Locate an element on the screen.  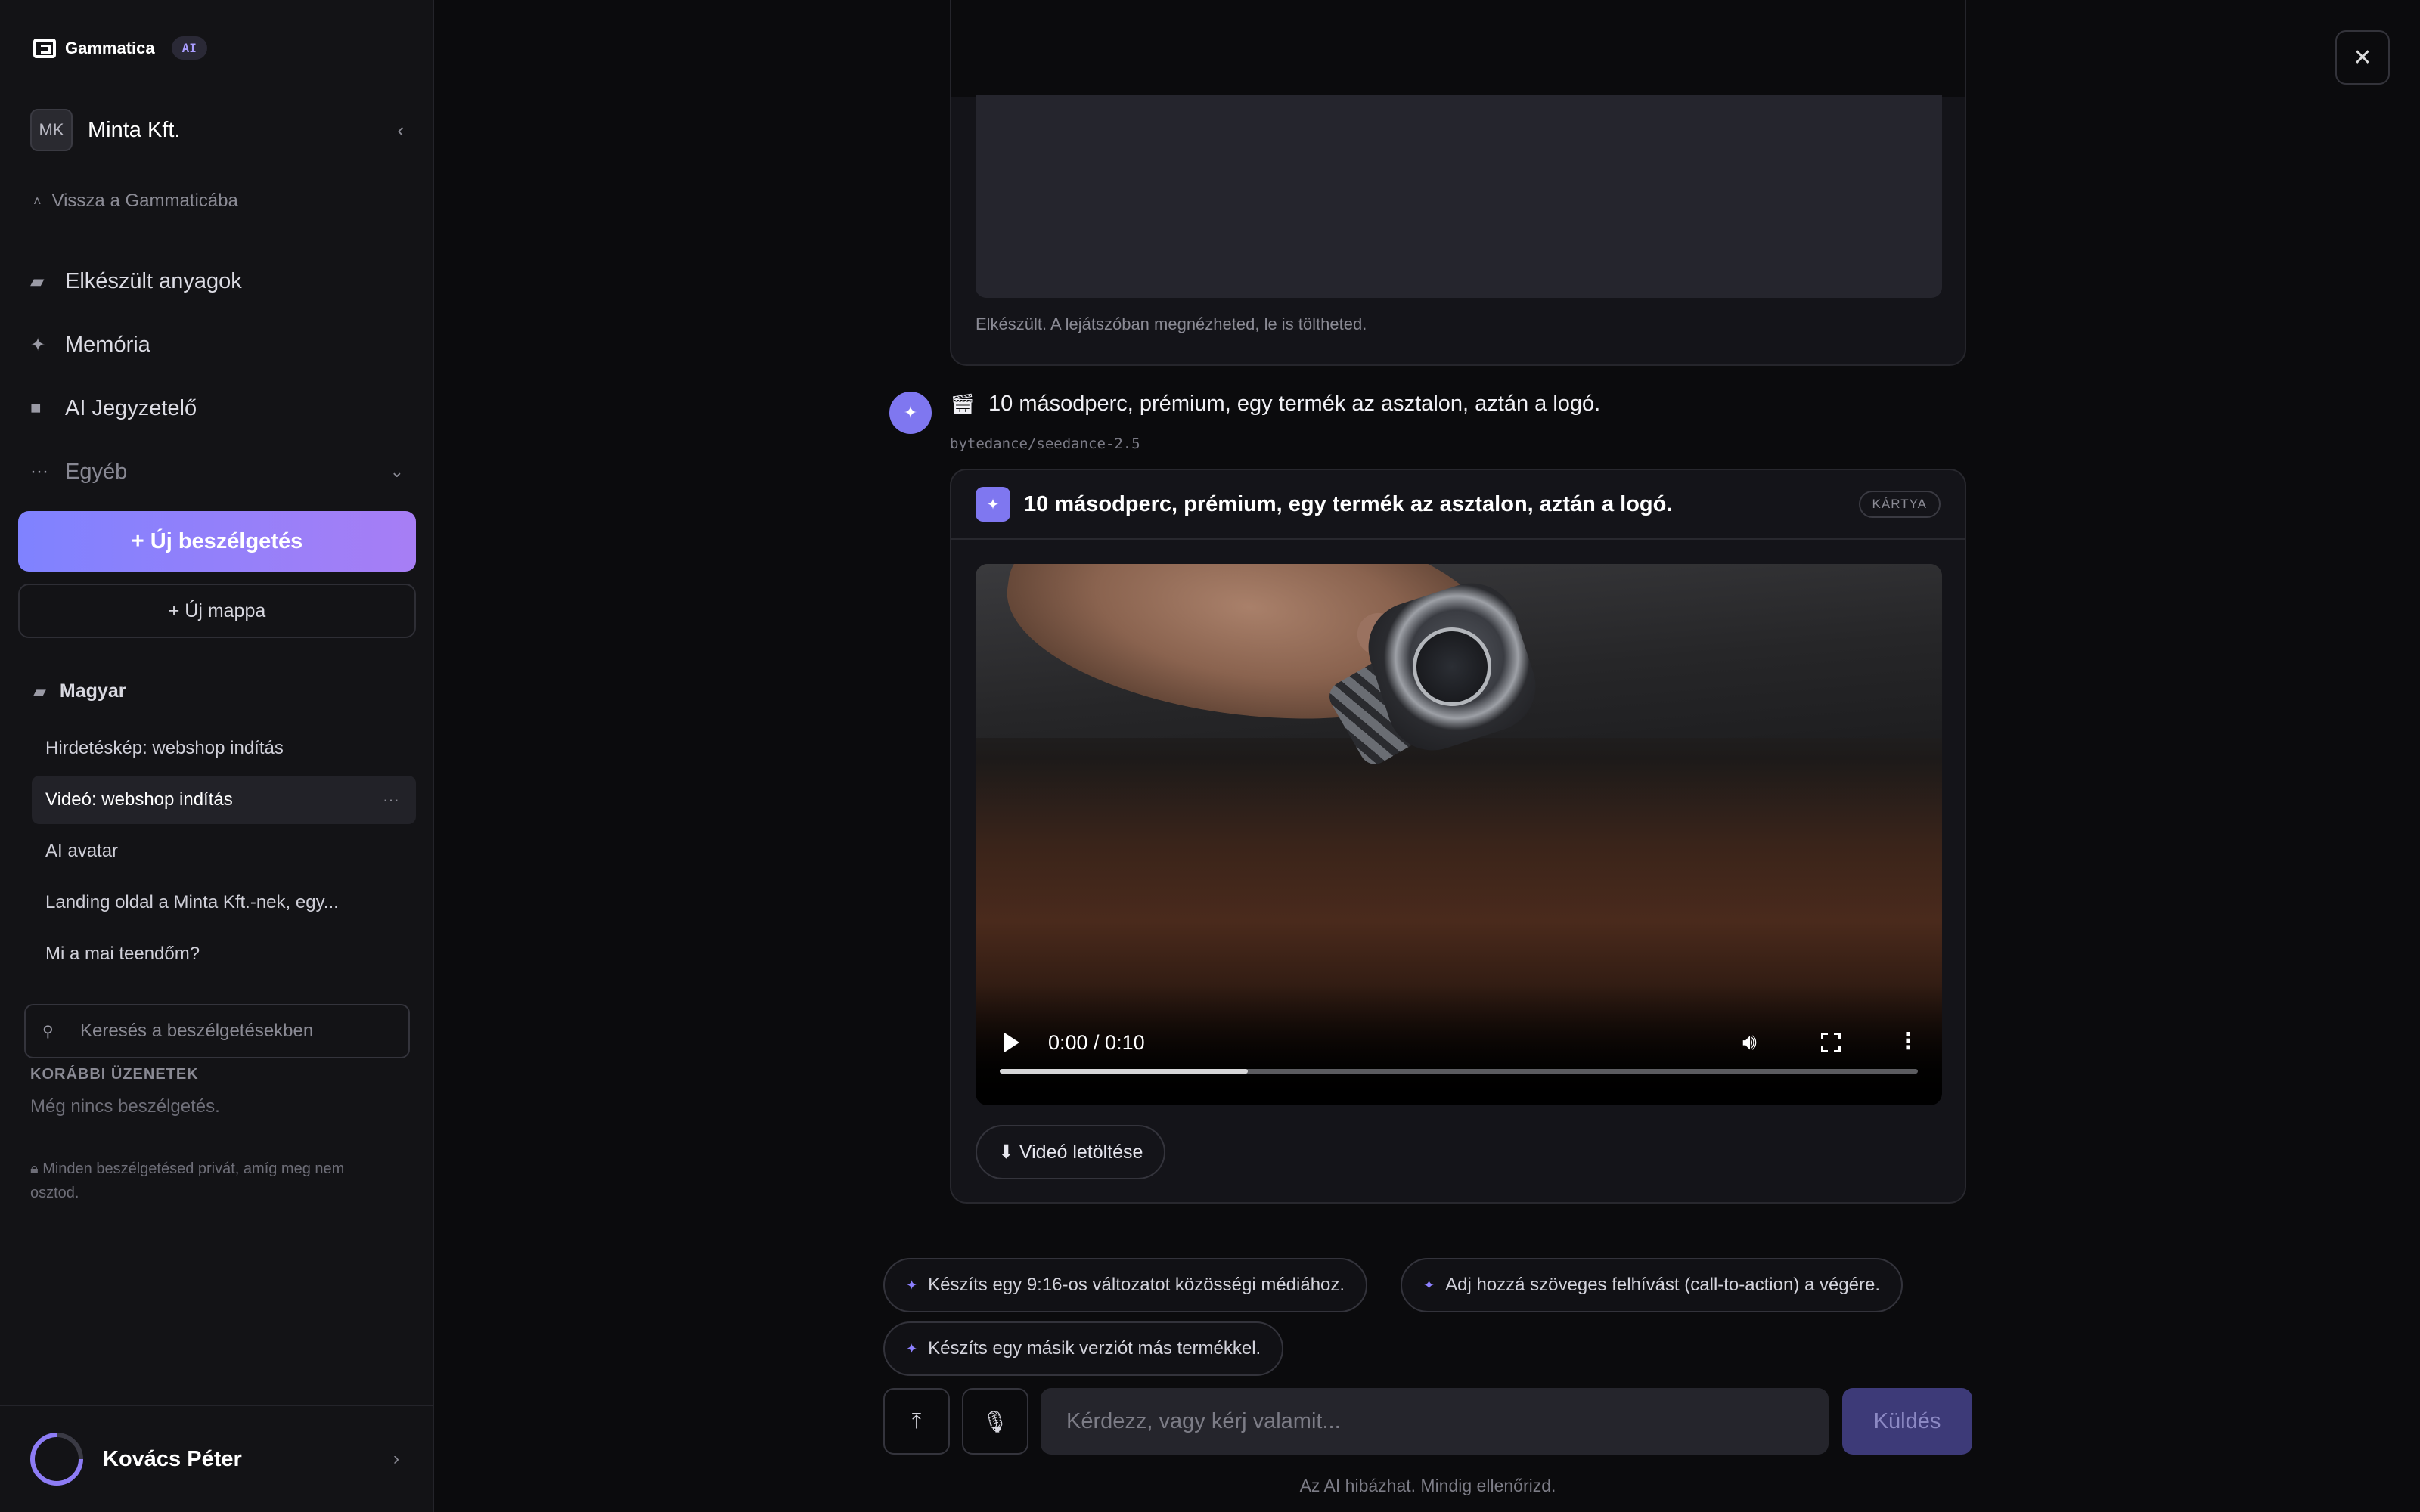
back-to-gammatica-link: ˄ Vissza a Gammaticába is located at coordinates (135, 201).